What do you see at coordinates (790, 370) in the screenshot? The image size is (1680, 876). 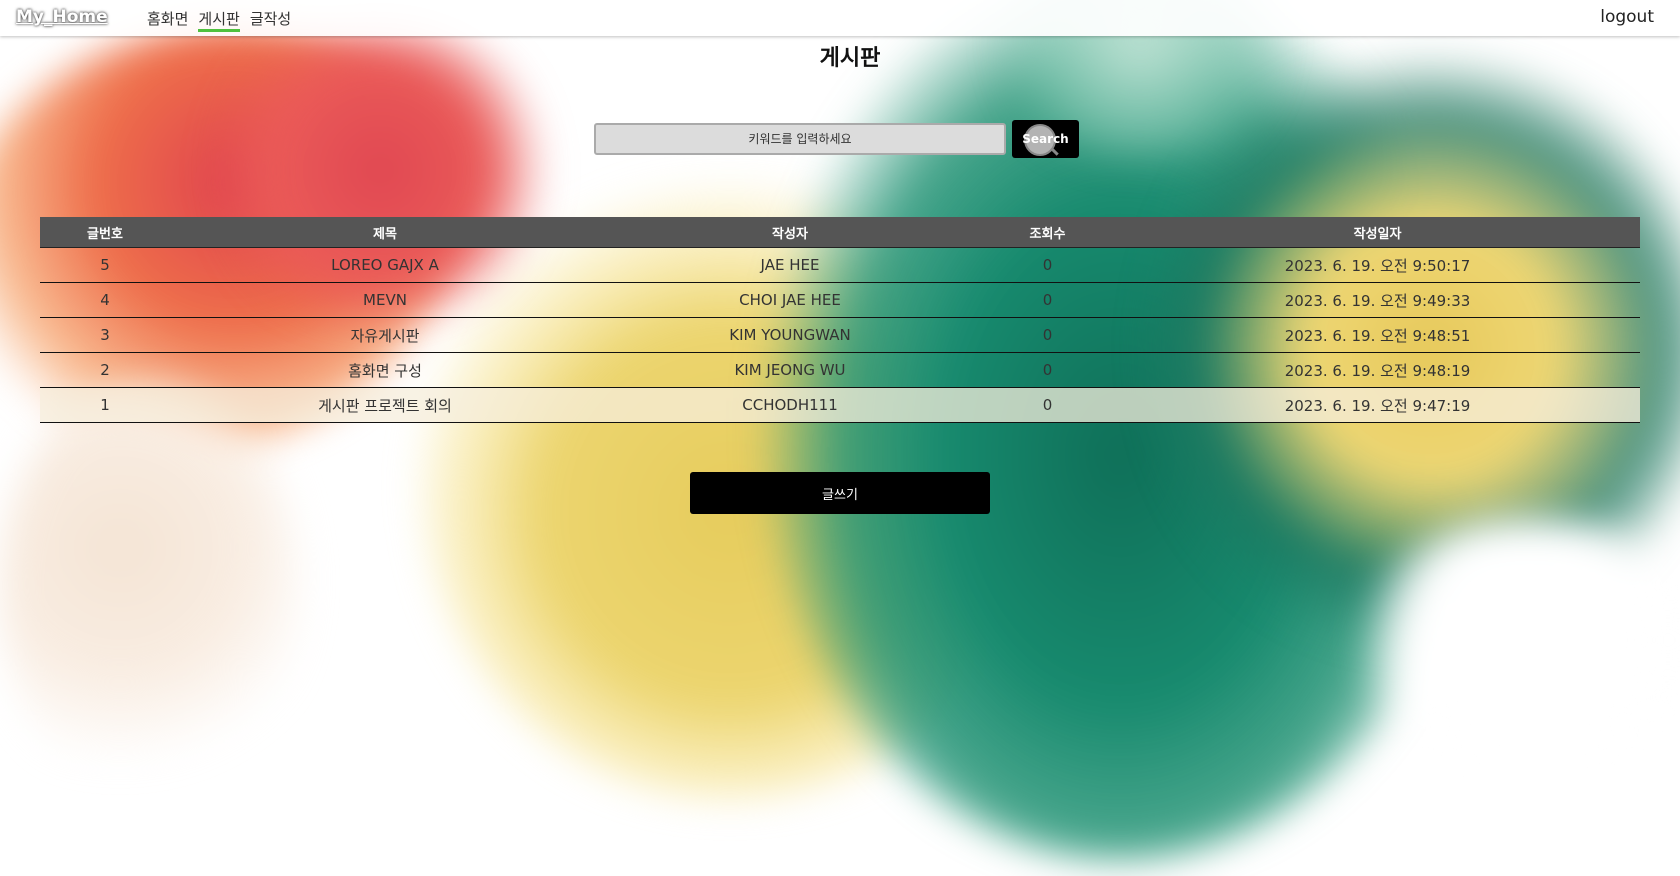 I see `cell-author: KIM JEONG WU` at bounding box center [790, 370].